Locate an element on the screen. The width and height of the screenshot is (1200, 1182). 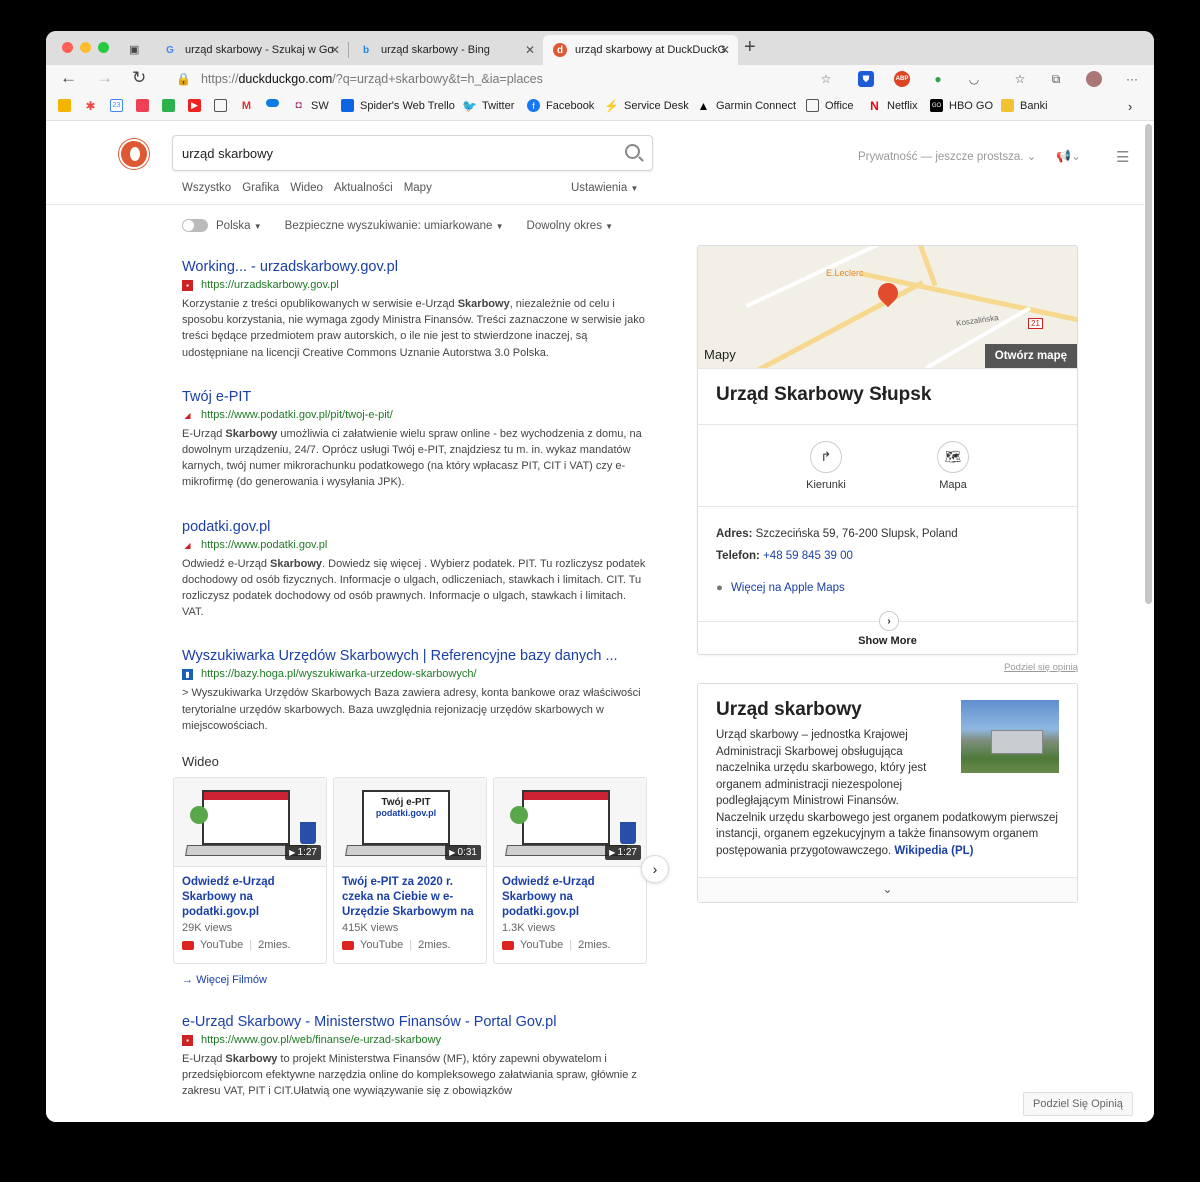
result-url: ▪ https://urzadskarbowy.gov.pl is located at coordinates (414, 285).